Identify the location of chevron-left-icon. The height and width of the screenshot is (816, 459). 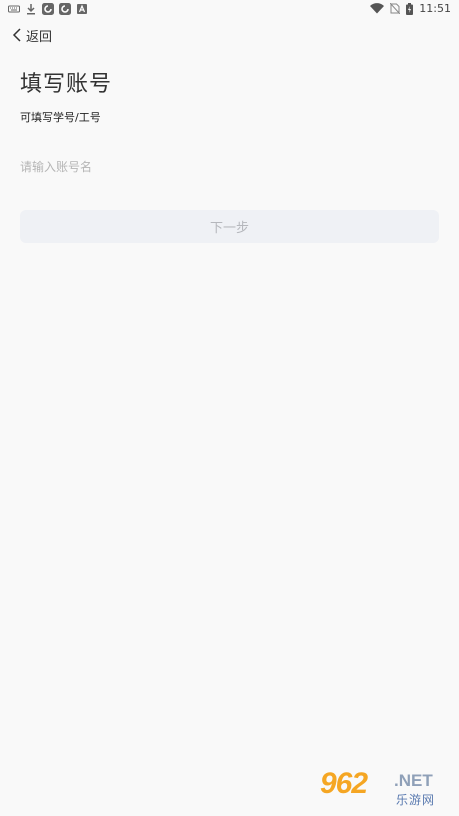
(16, 35).